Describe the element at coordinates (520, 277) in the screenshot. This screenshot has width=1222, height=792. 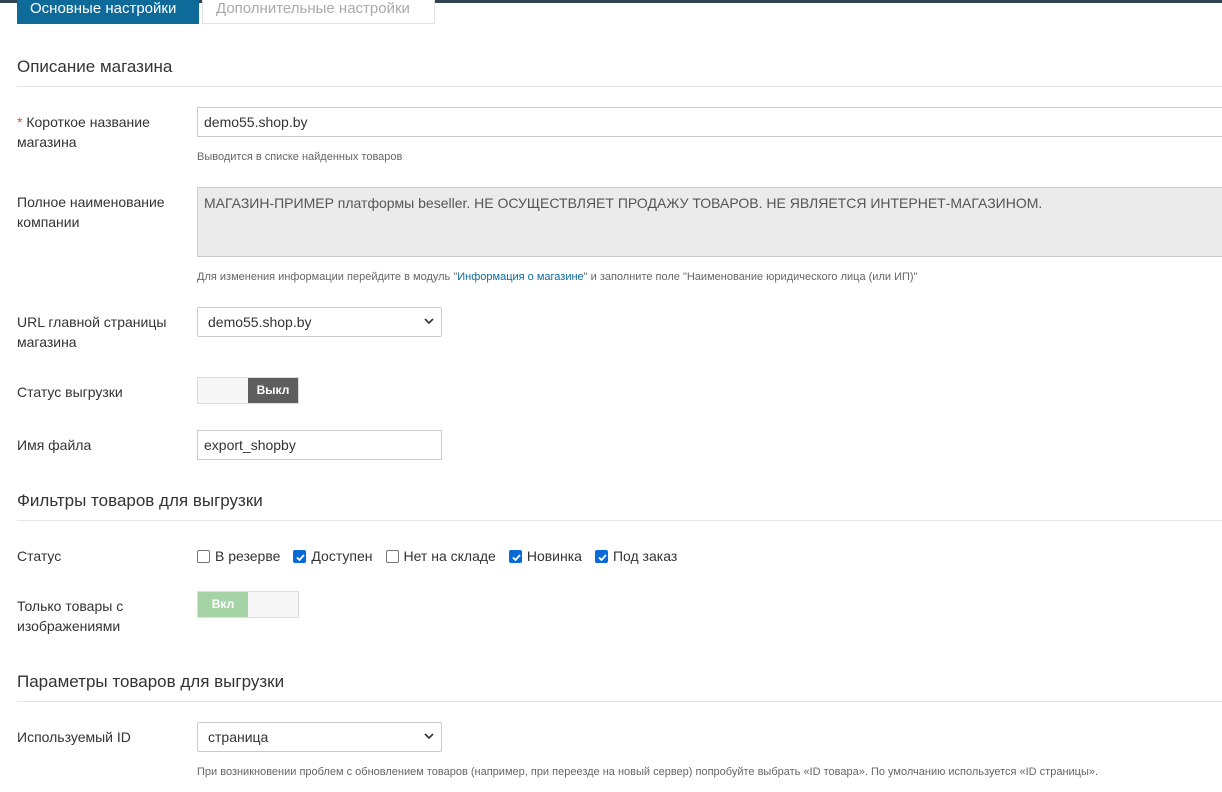
I see `store-info-link: Информация о магазине` at that location.